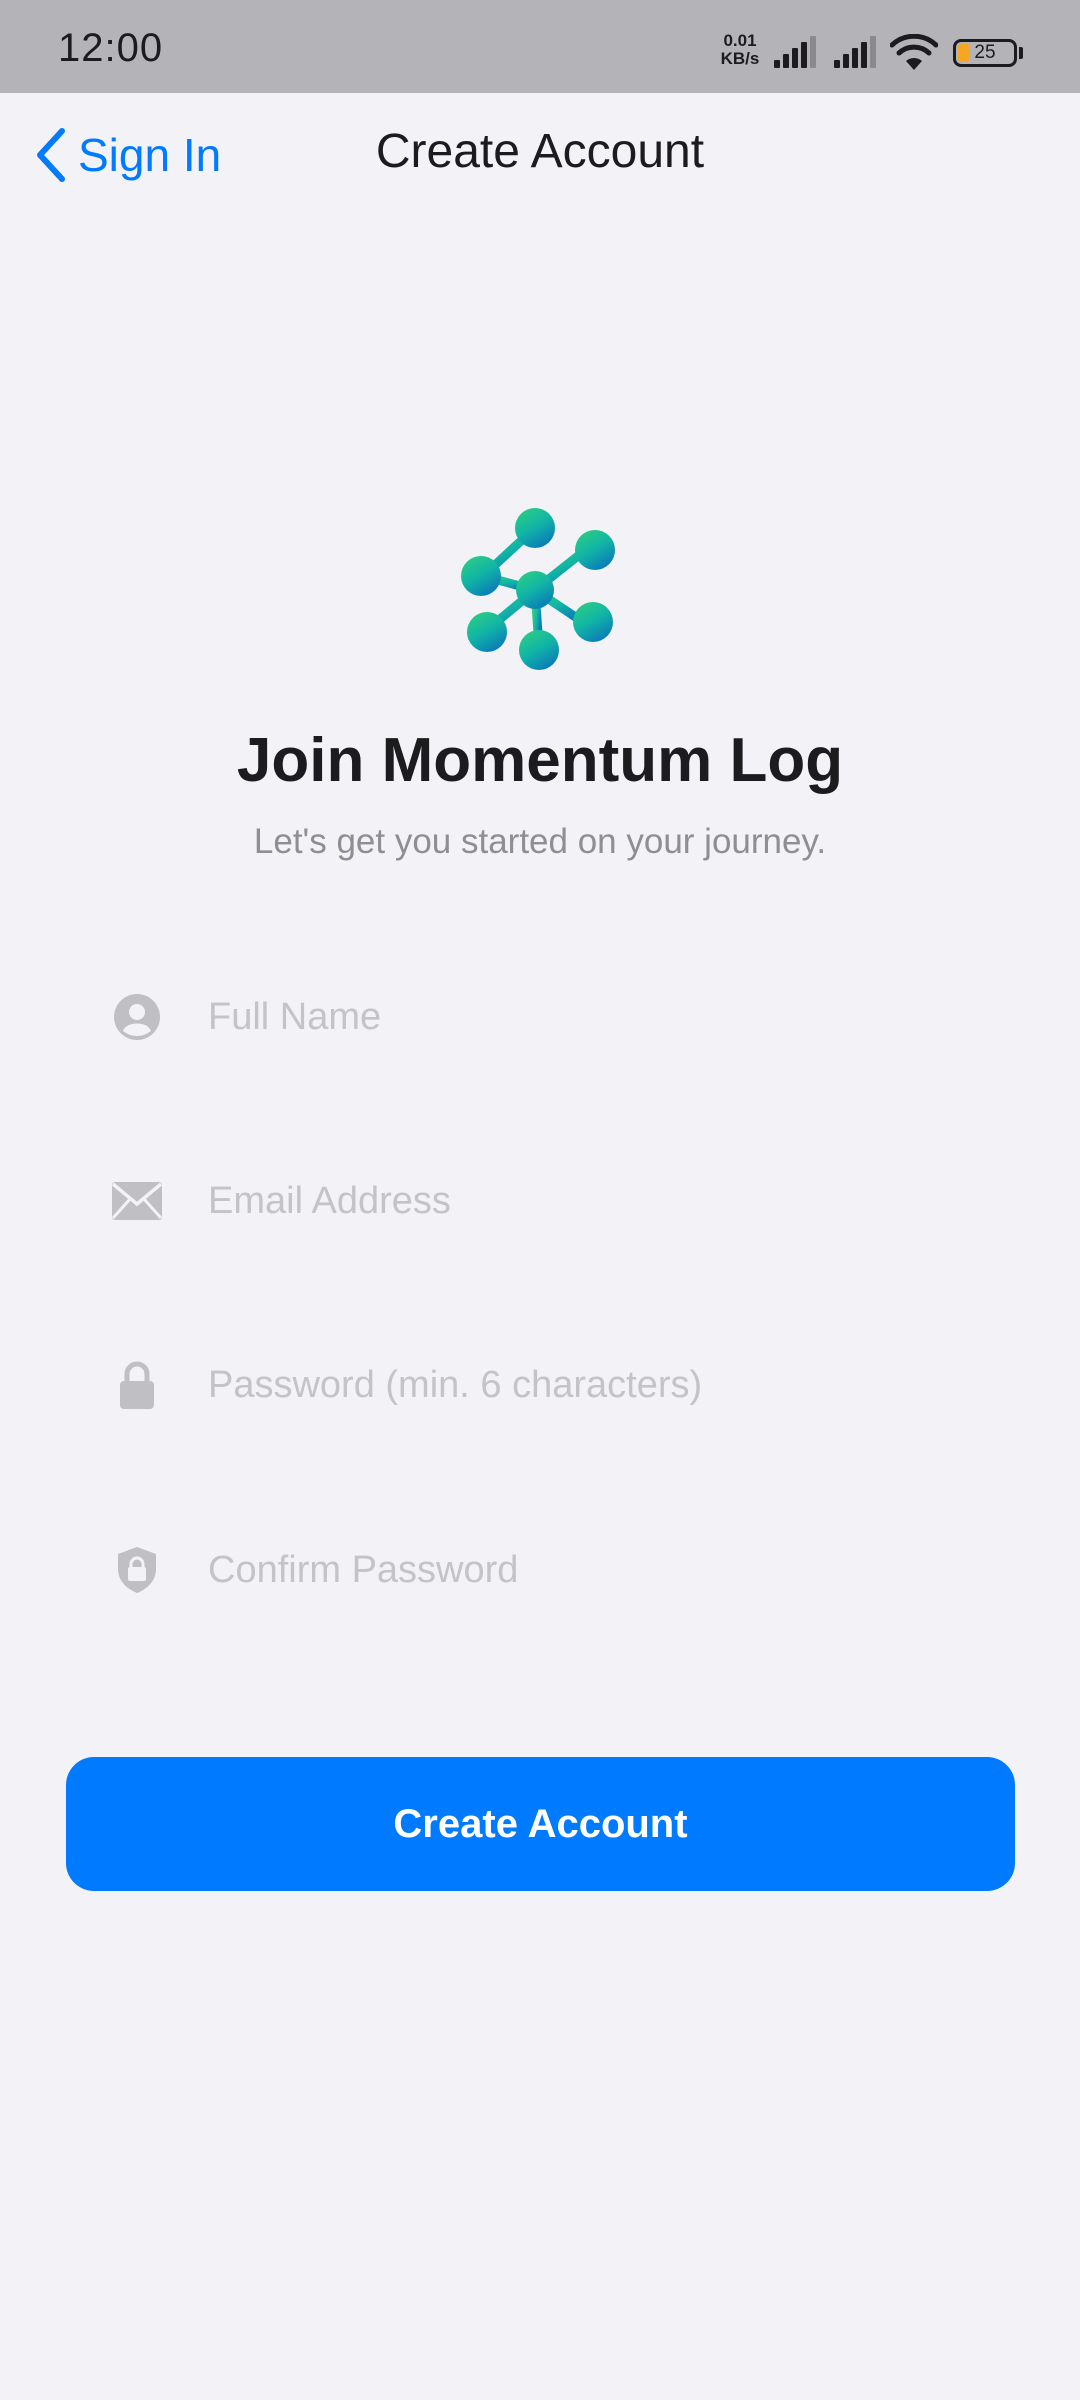  Describe the element at coordinates (594, 1570) in the screenshot. I see `confirm-password-input` at that location.